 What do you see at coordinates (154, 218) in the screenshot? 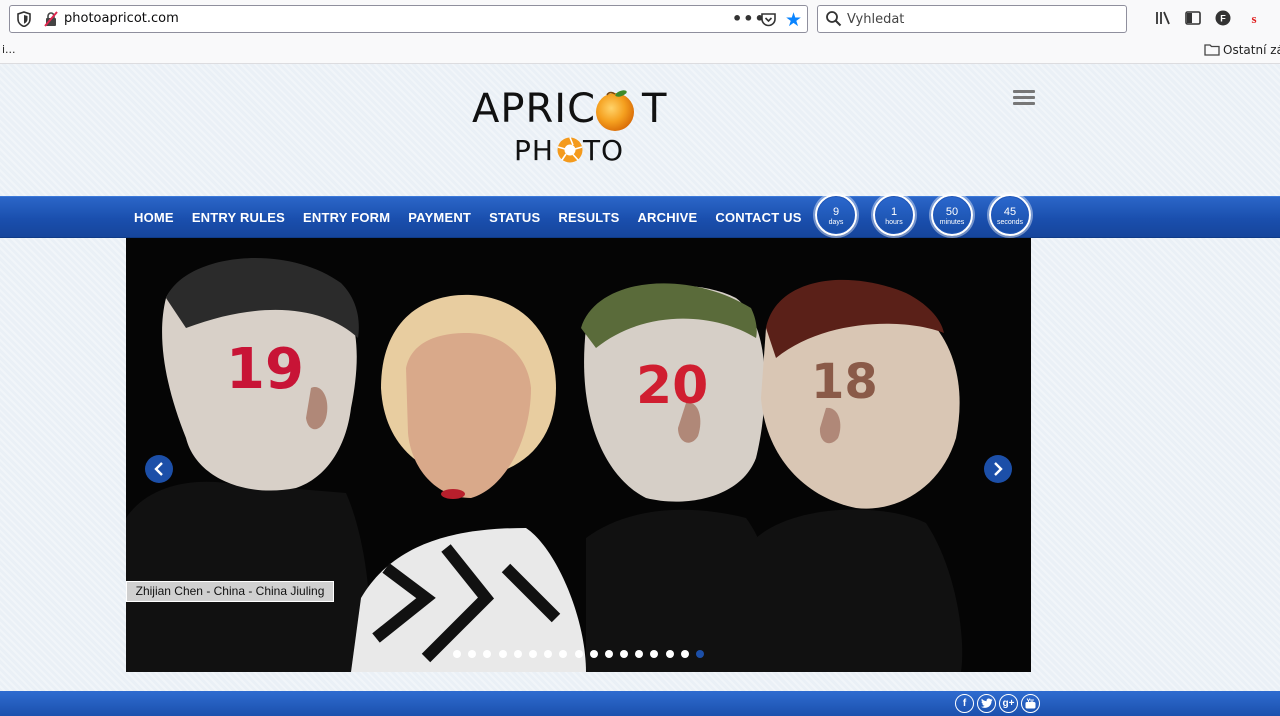
I see `nav-home: HOME` at bounding box center [154, 218].